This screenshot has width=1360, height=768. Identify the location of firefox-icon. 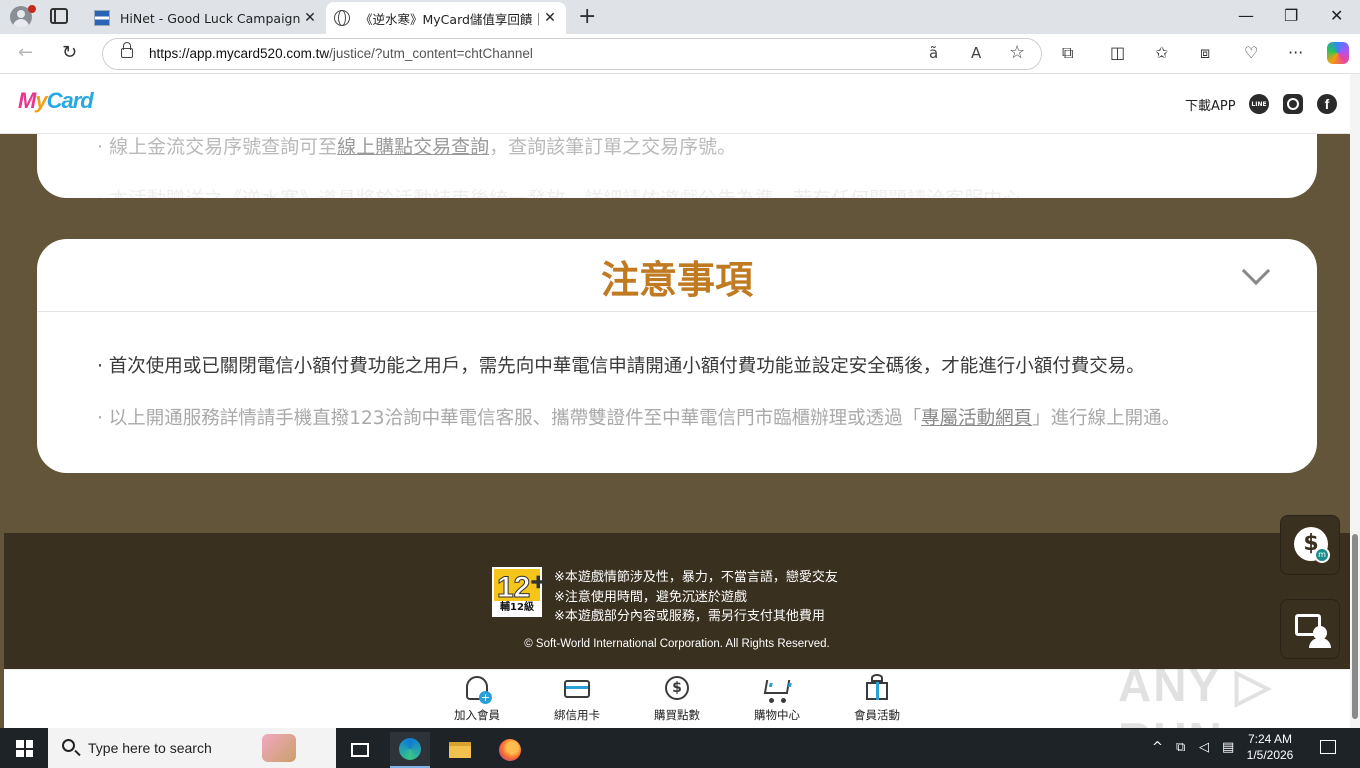
(510, 750).